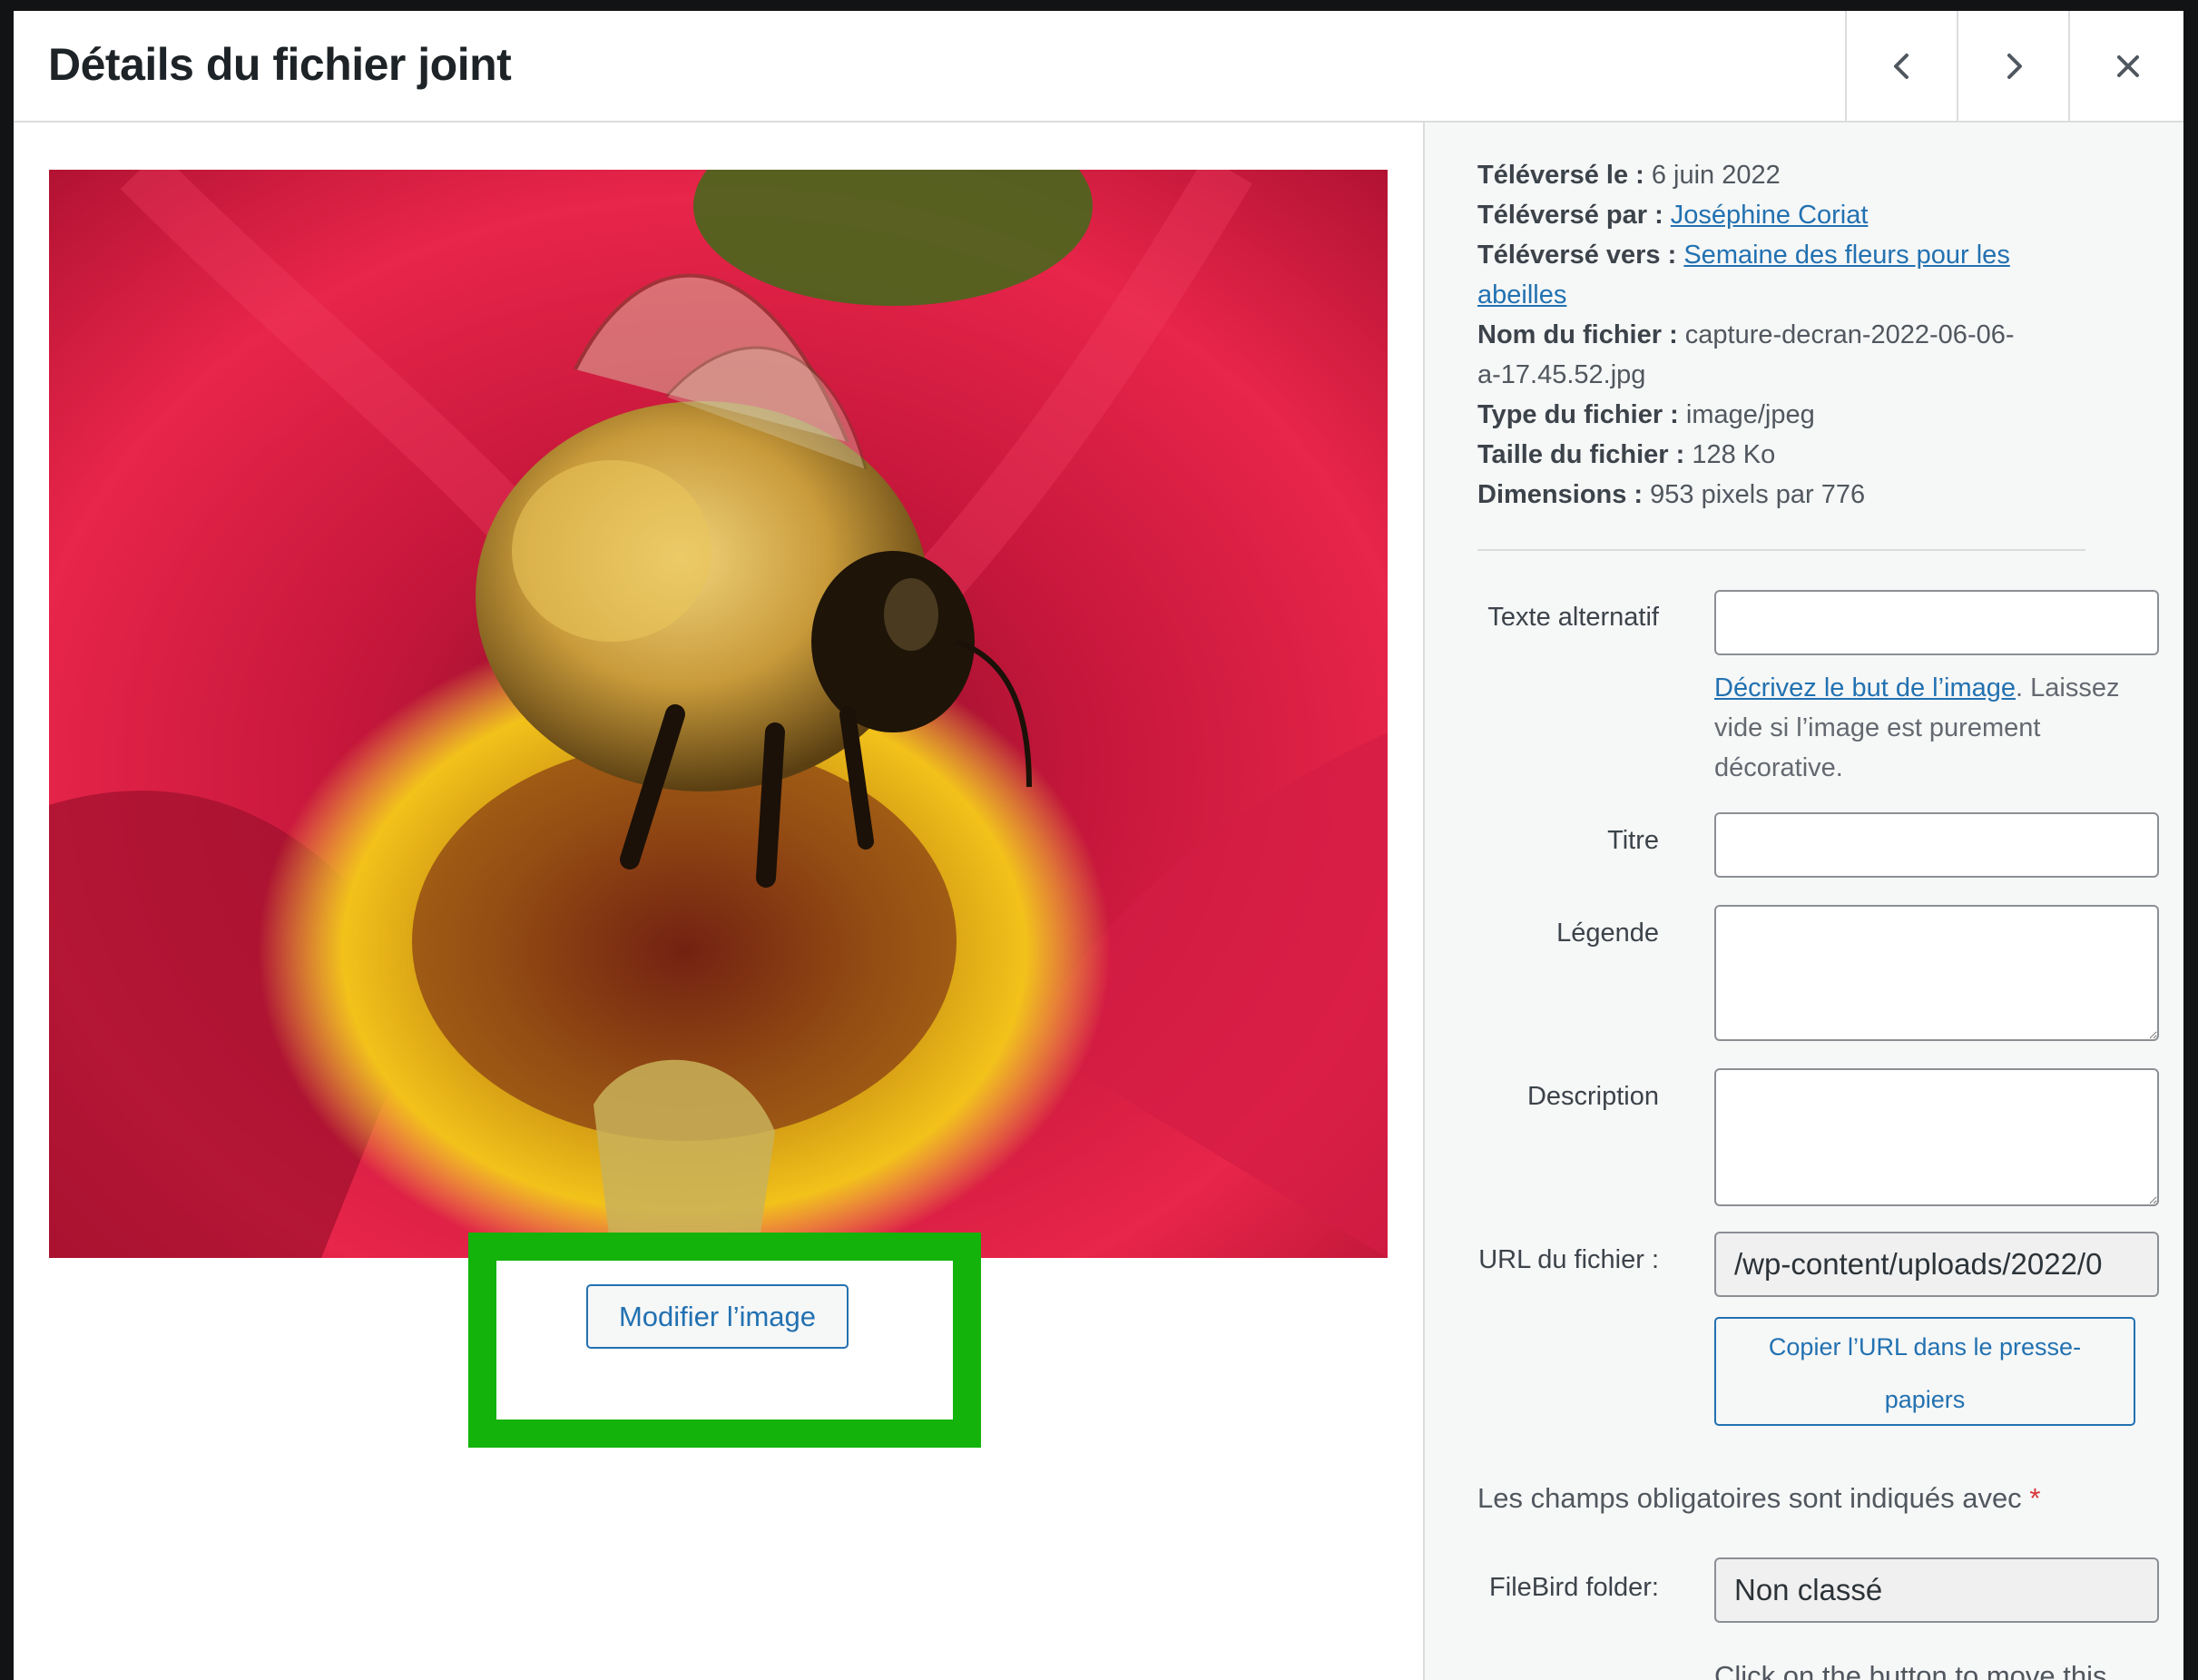 This screenshot has width=2198, height=1680. I want to click on filetype-label: Type du fichier :, so click(1578, 414).